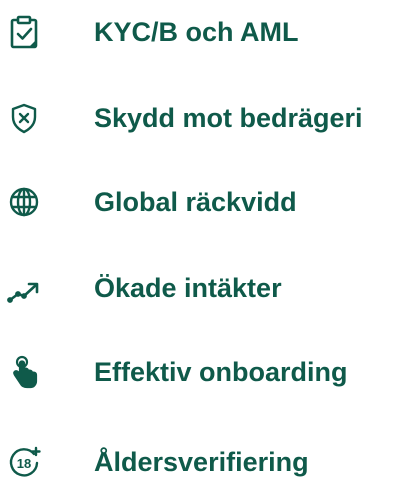  I want to click on feature-item-global-reach: Global räckvidd, so click(205, 202).